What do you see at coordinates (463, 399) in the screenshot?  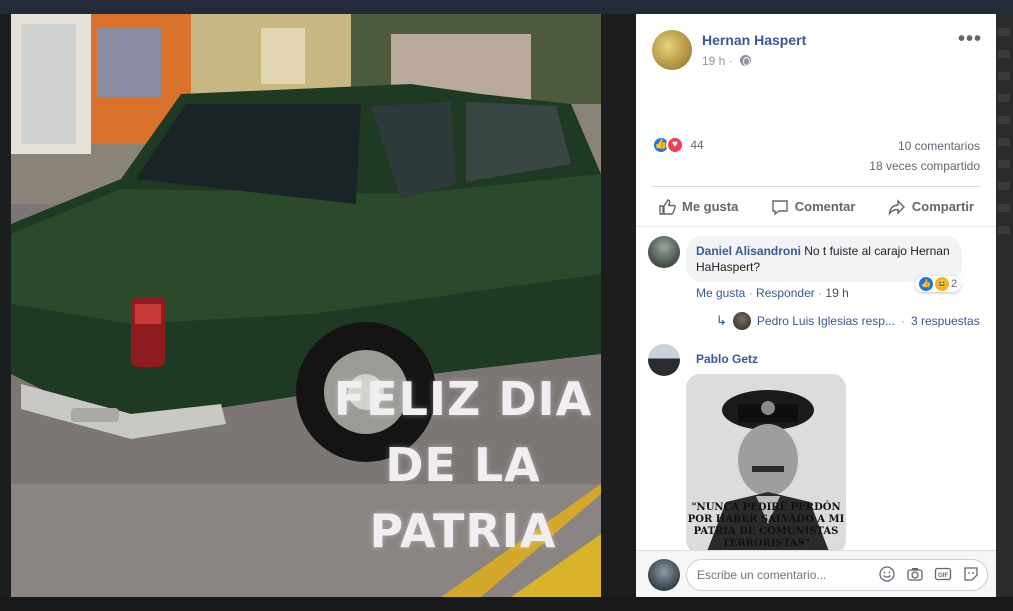 I see `caption-line-1: FELIZ DIA` at bounding box center [463, 399].